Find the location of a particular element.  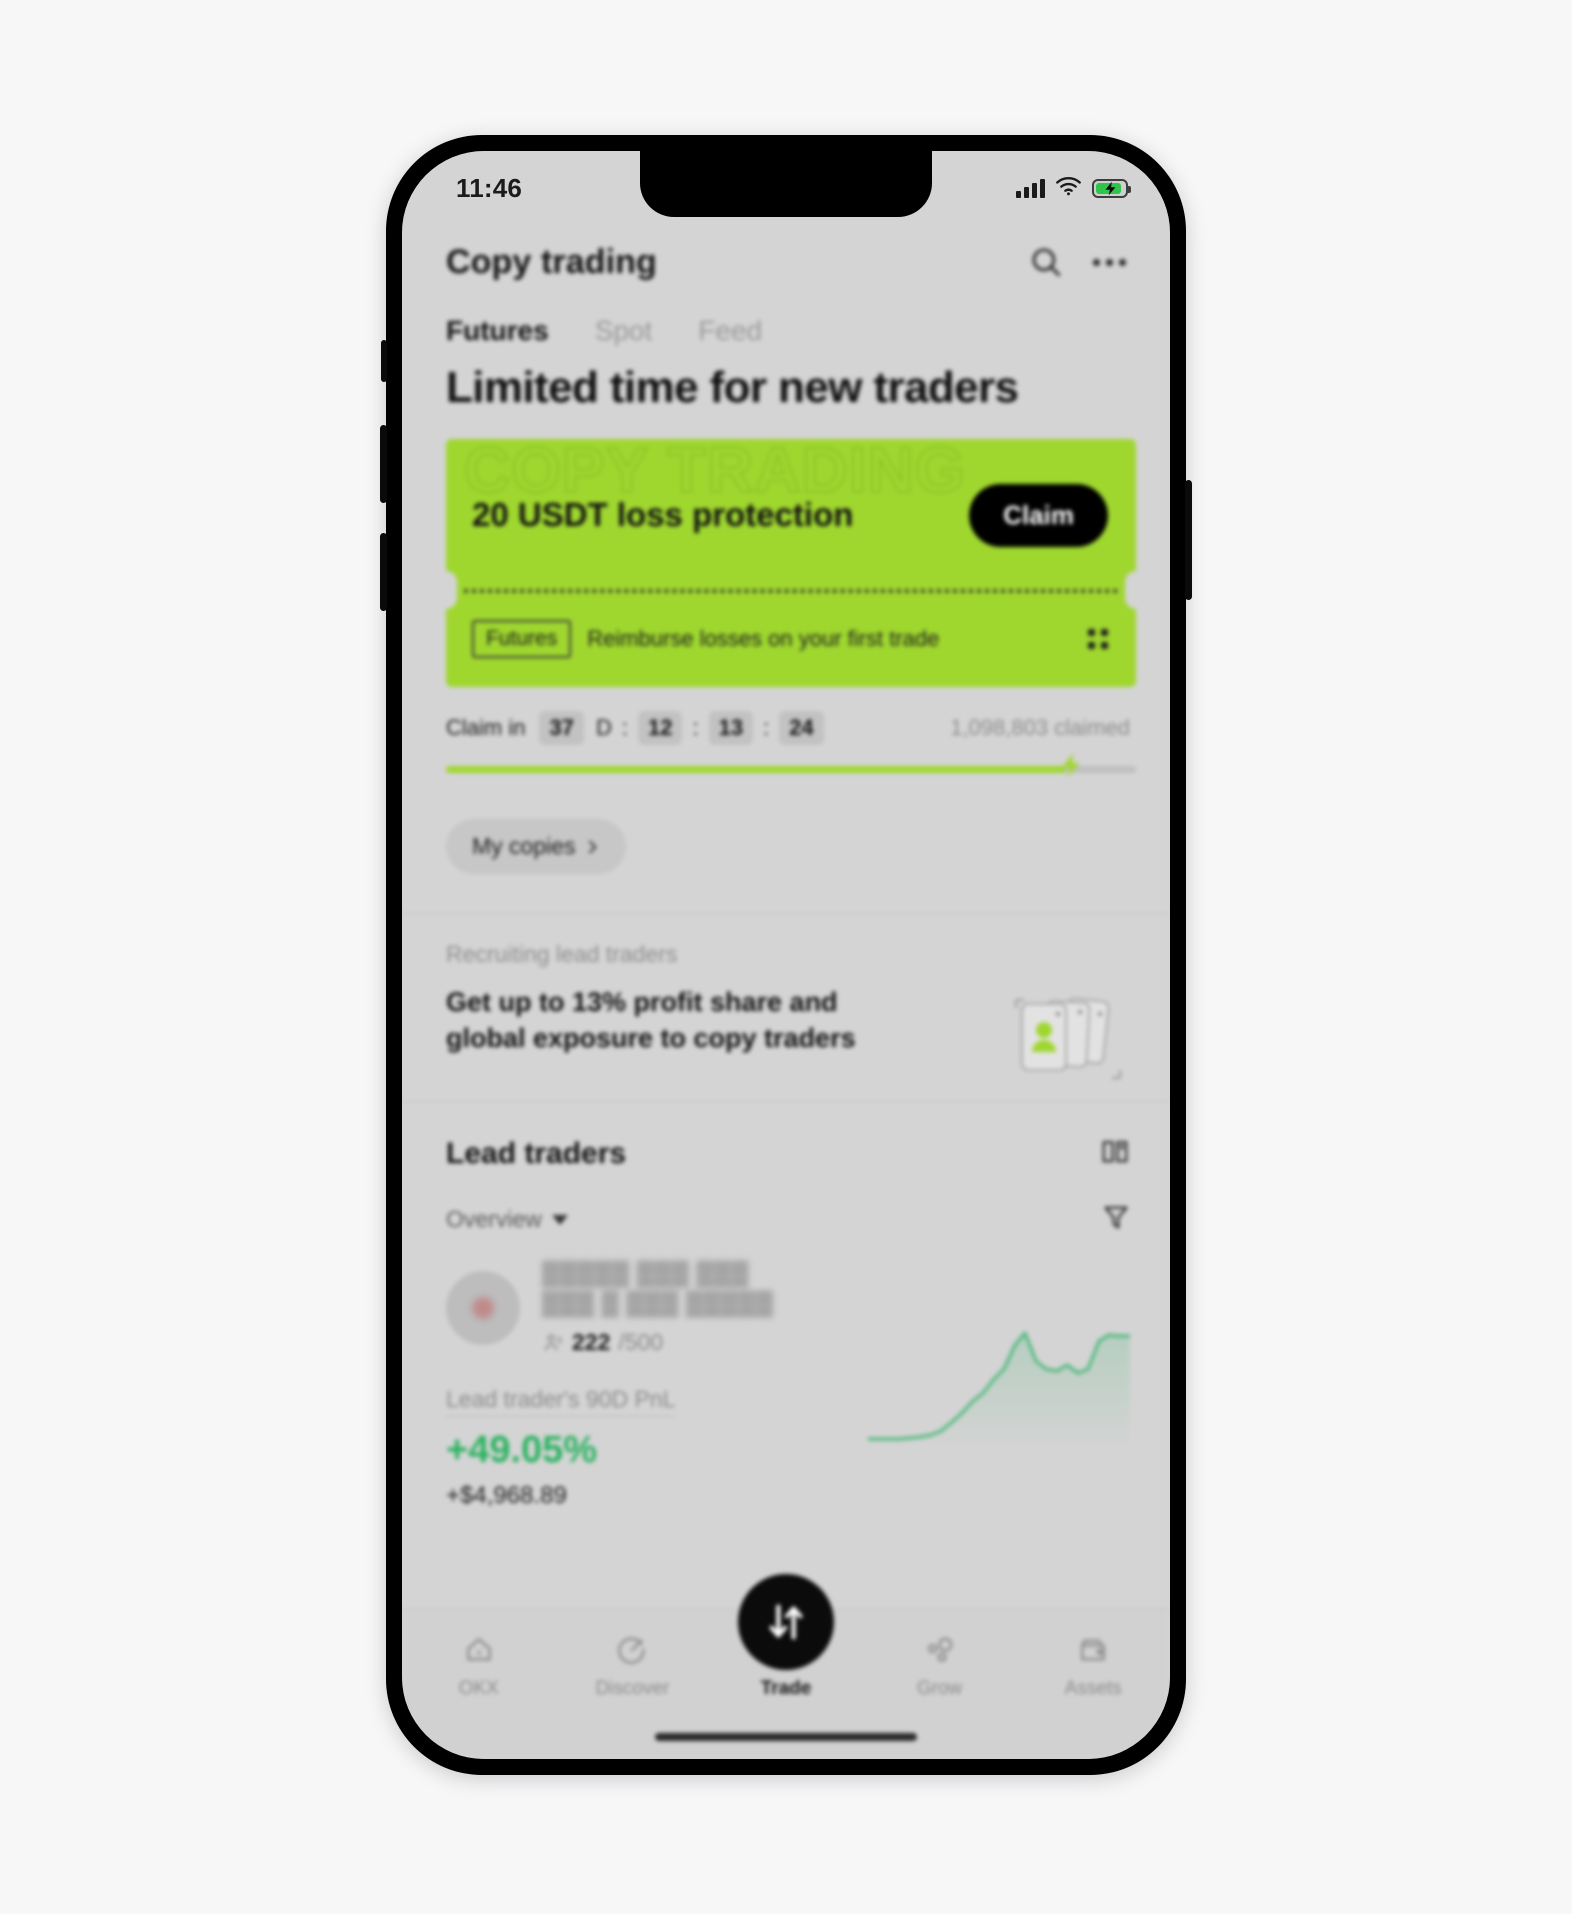

more-options-icon is located at coordinates (1109, 262).